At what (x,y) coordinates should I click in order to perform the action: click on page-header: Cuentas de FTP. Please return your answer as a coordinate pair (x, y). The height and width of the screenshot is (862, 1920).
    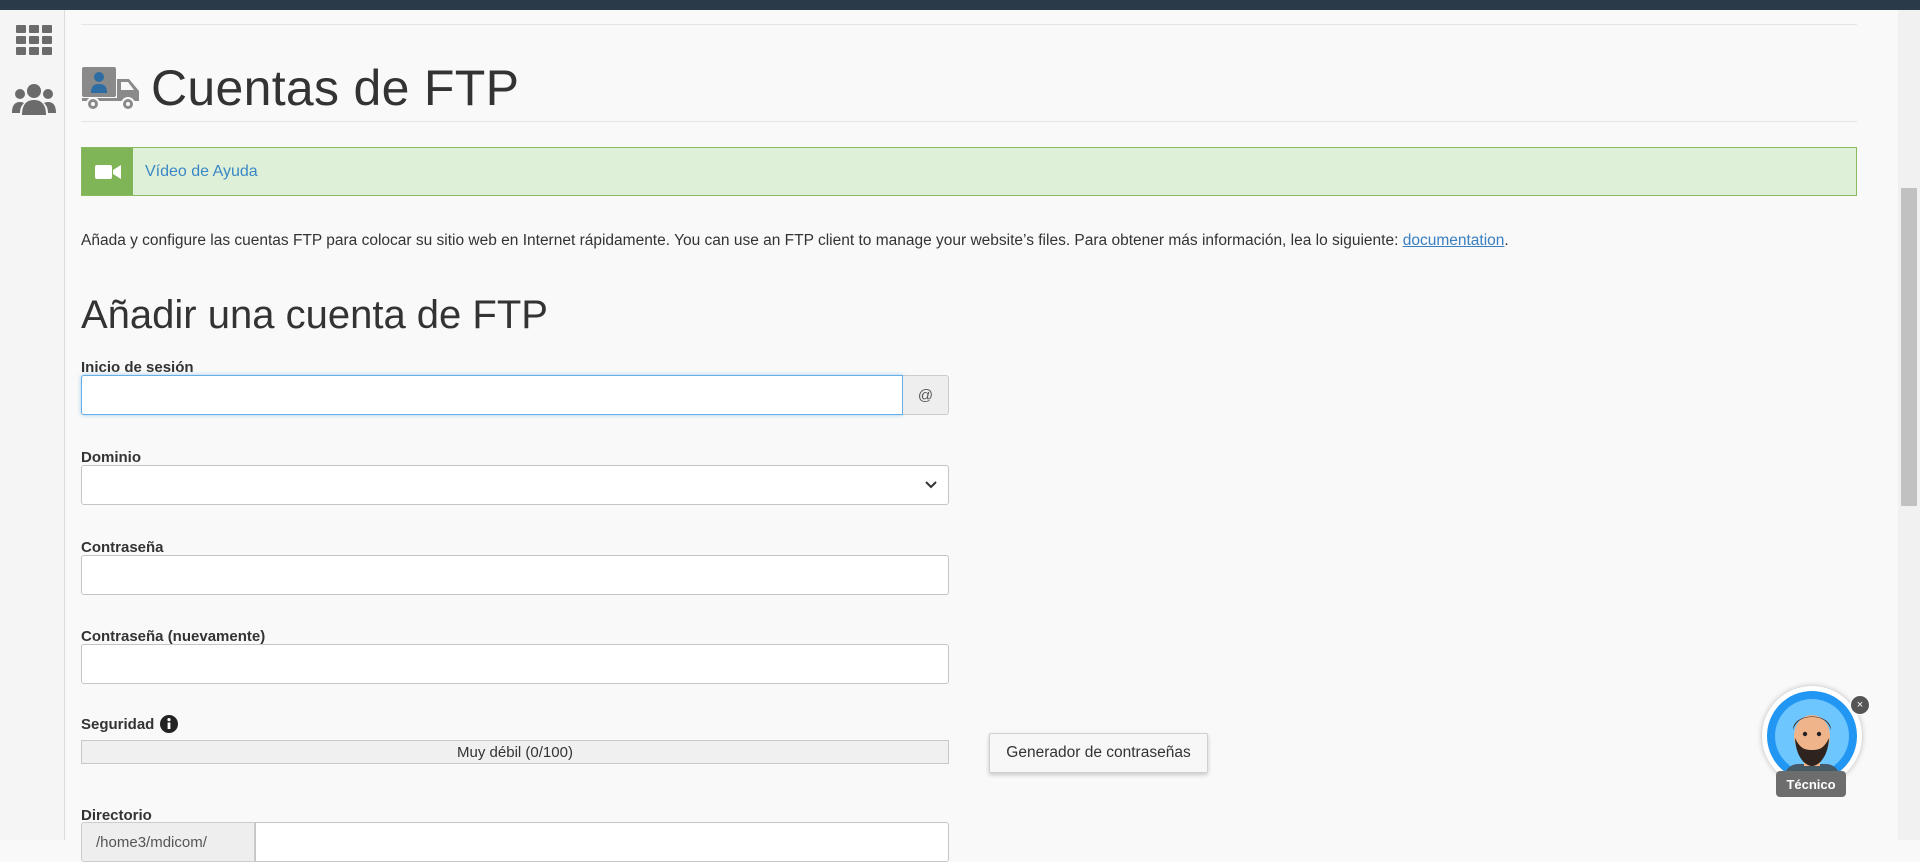
    Looking at the image, I should click on (300, 88).